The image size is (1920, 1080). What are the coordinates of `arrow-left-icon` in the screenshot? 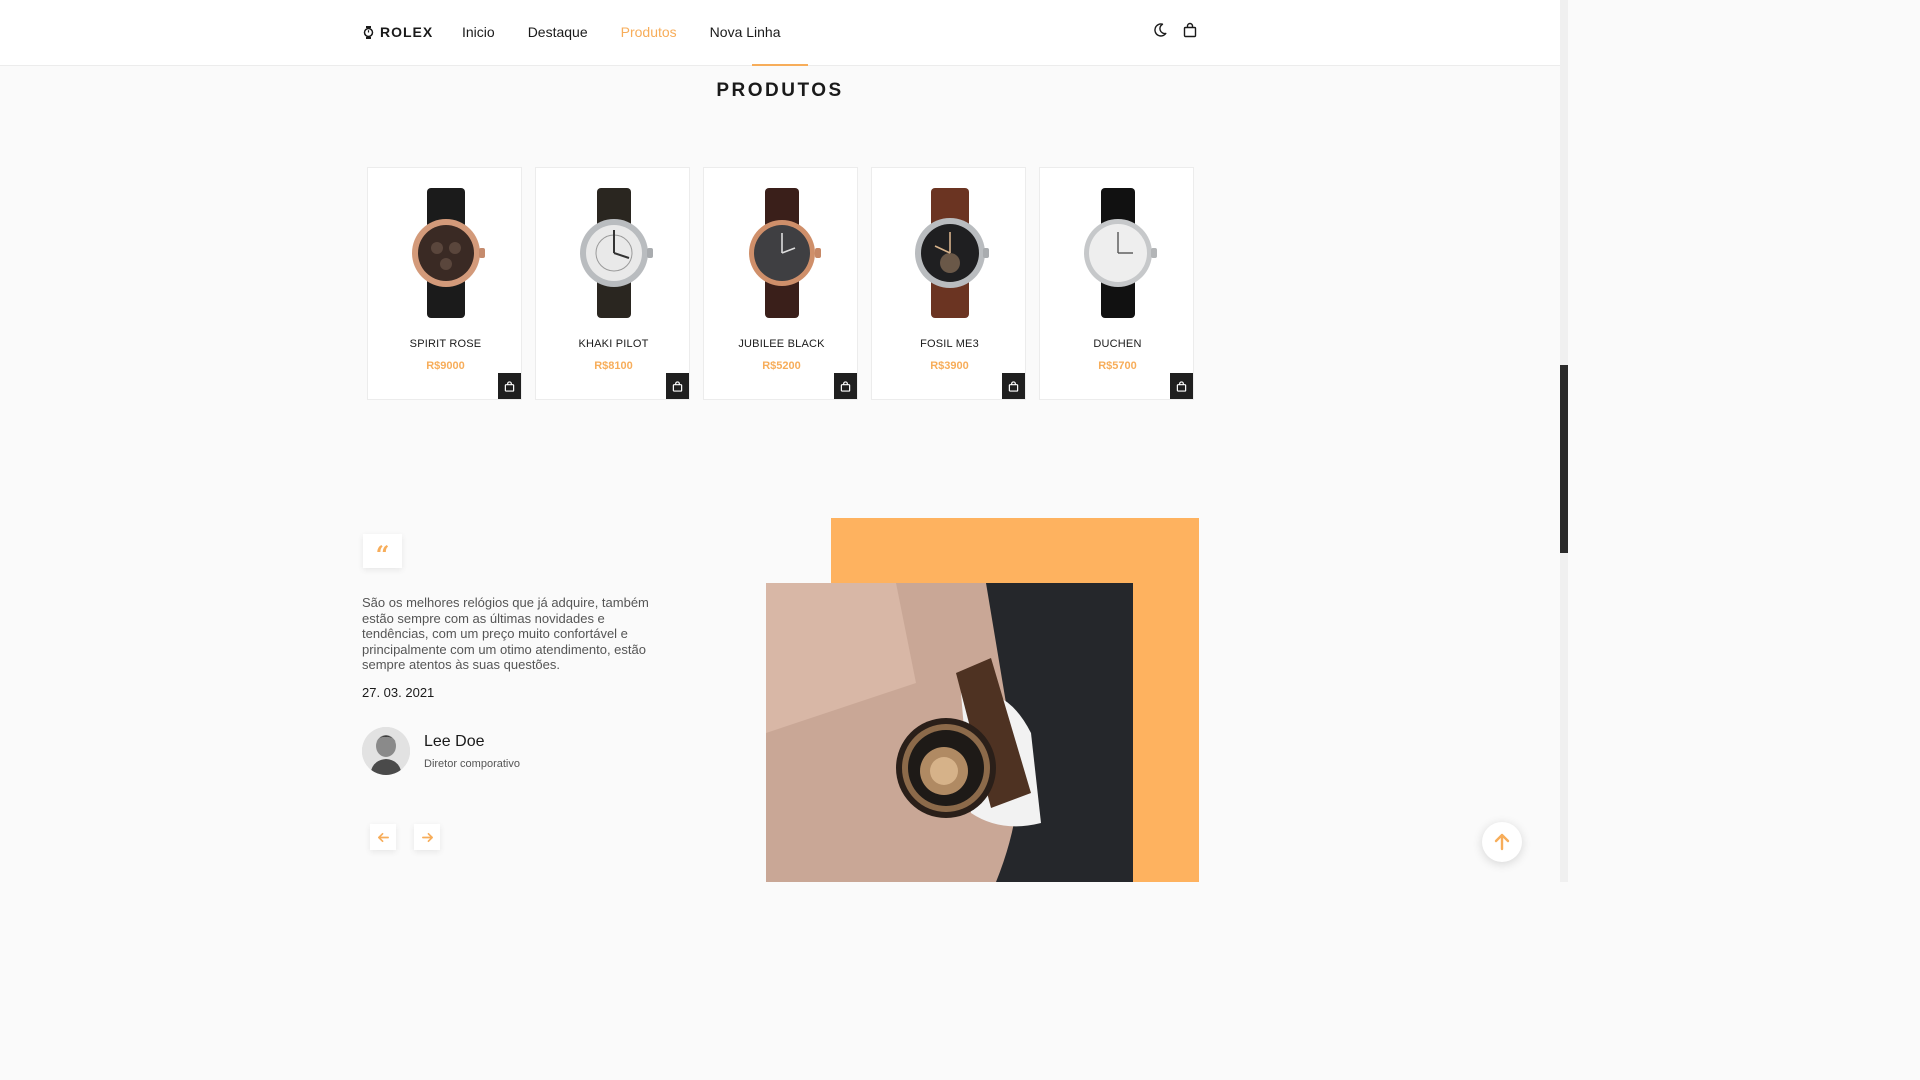 It's located at (383, 837).